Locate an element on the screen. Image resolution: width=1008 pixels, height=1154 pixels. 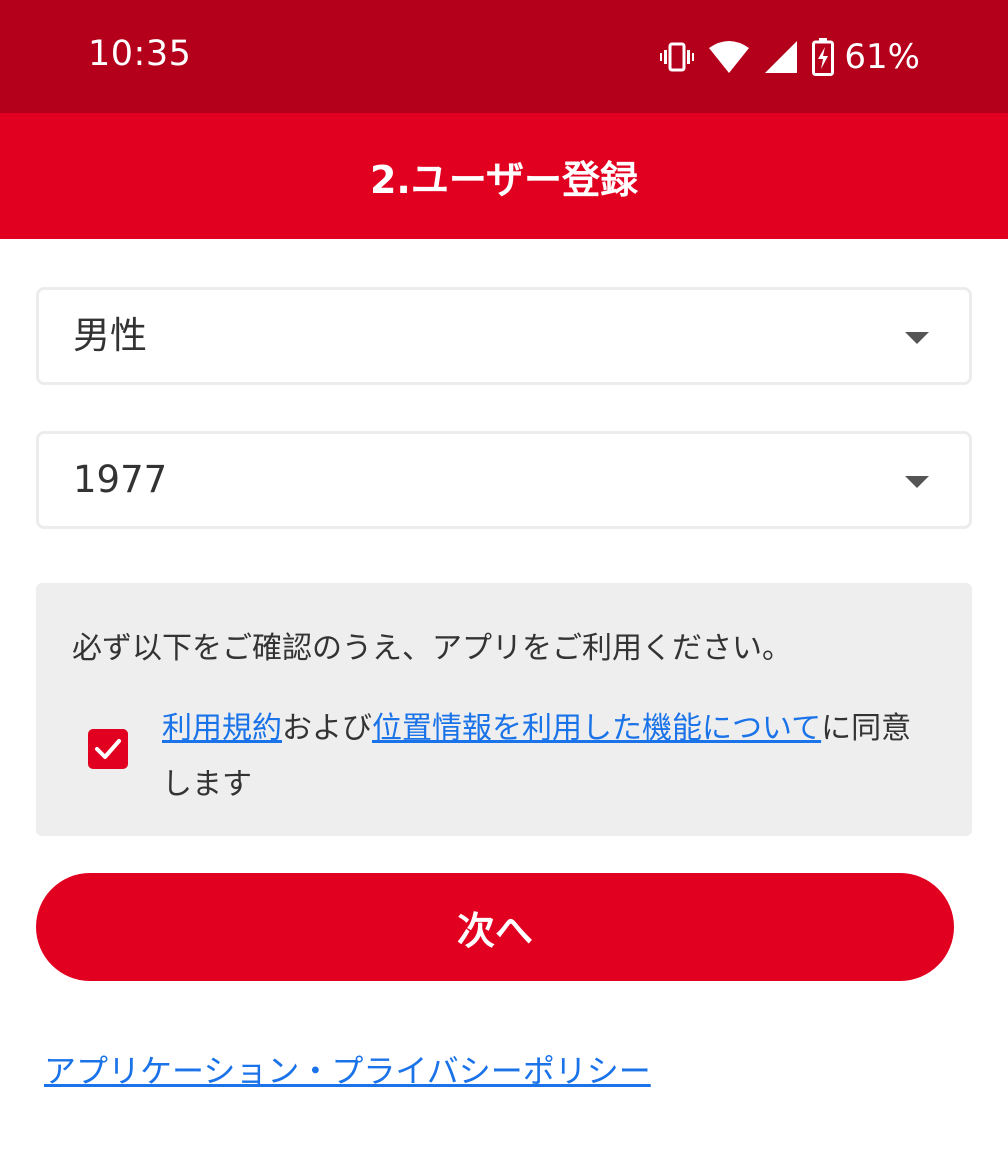
gender-select-value: 男性 is located at coordinates (110, 335).